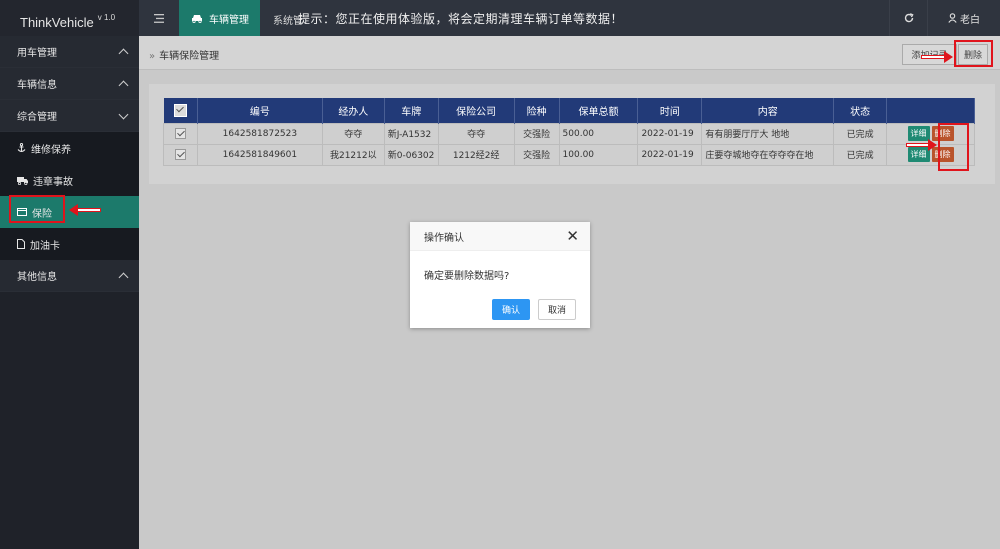  What do you see at coordinates (557, 309) in the screenshot?
I see `cancel-button: 取消` at bounding box center [557, 309].